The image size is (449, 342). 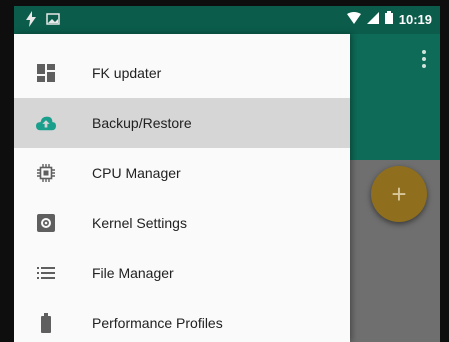 I want to click on wifi-icon, so click(x=353, y=19).